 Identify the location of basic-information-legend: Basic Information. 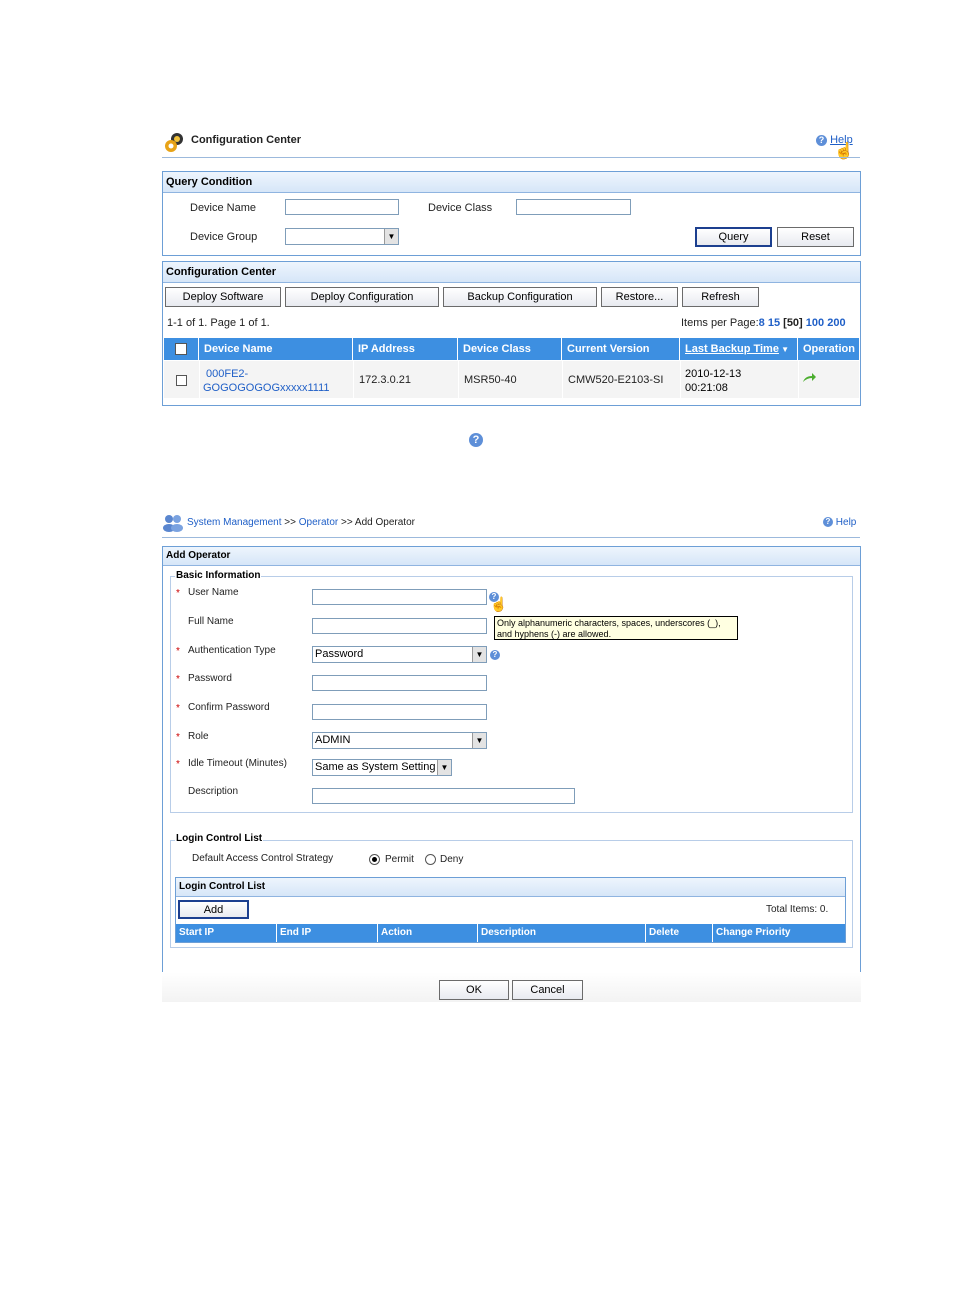
(218, 575).